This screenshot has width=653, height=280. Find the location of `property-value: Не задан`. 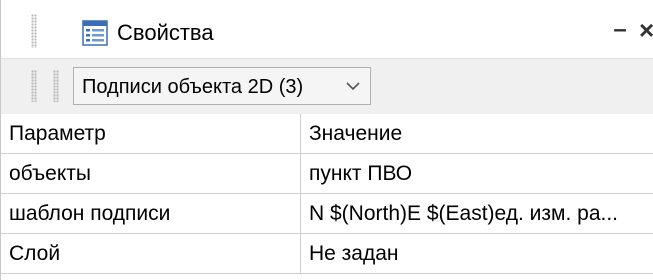

property-value: Не задан is located at coordinates (477, 253).